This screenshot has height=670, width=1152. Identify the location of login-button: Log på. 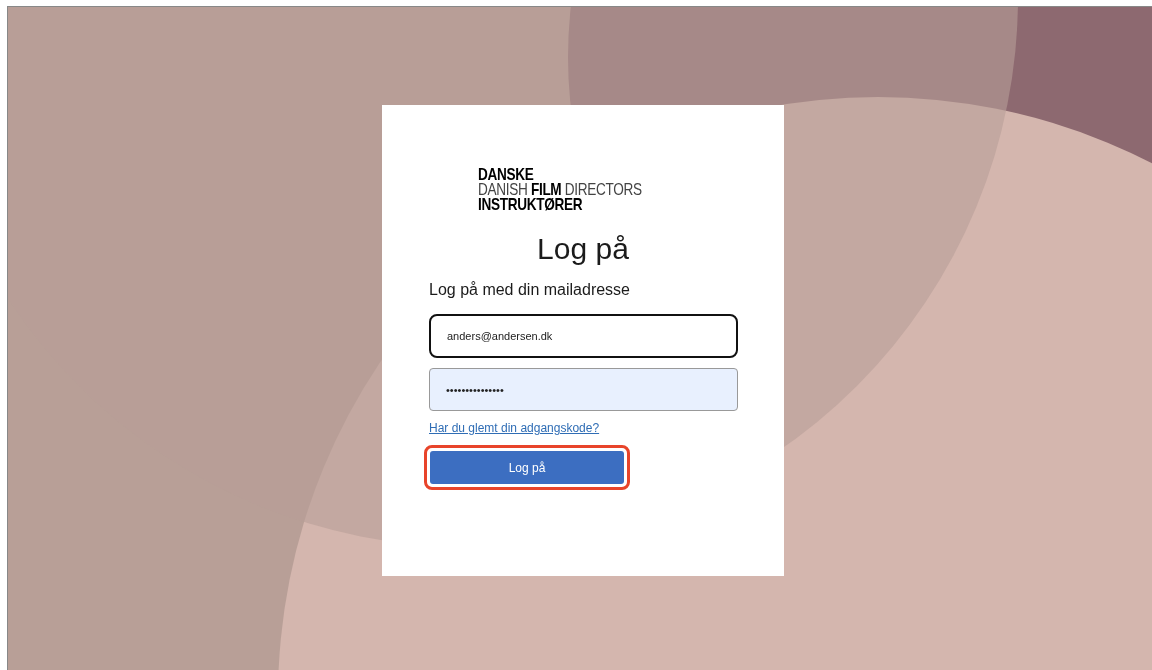
(527, 467).